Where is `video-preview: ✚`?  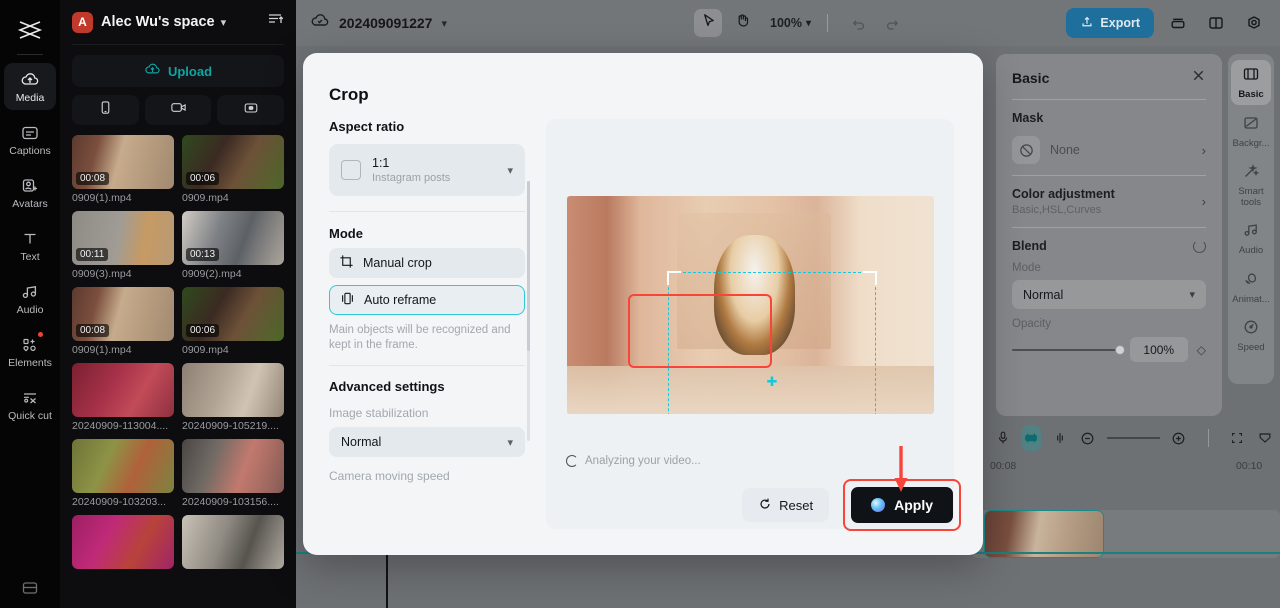 video-preview: ✚ is located at coordinates (750, 305).